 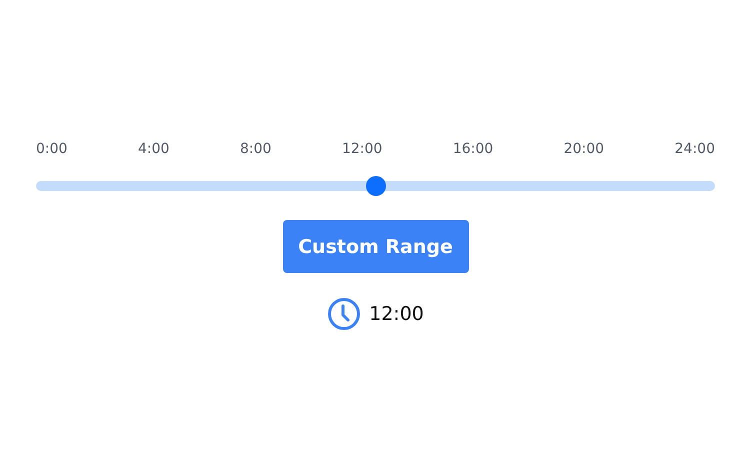 What do you see at coordinates (362, 149) in the screenshot?
I see `time-tick-label: 12:00` at bounding box center [362, 149].